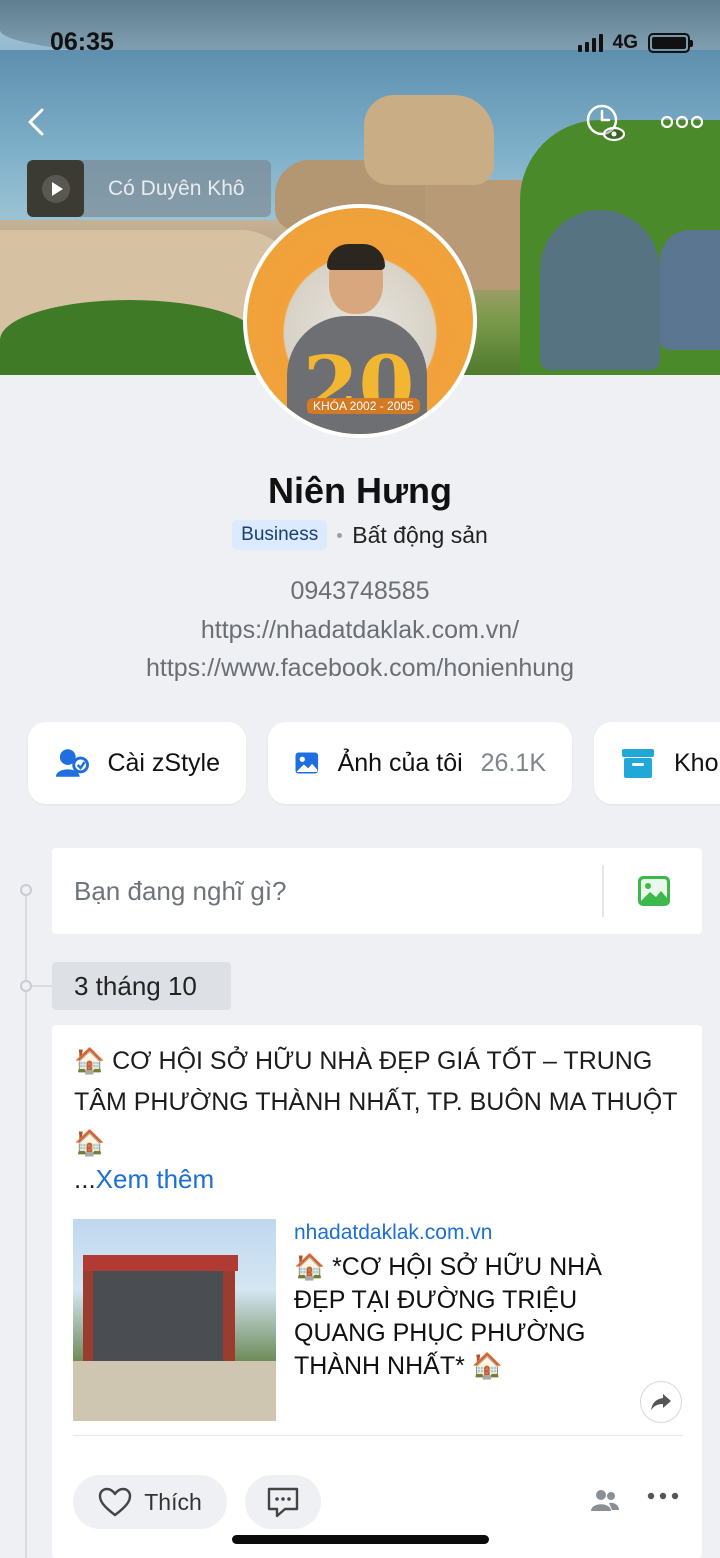 This screenshot has width=720, height=1558. I want to click on play-icon, so click(55, 188).